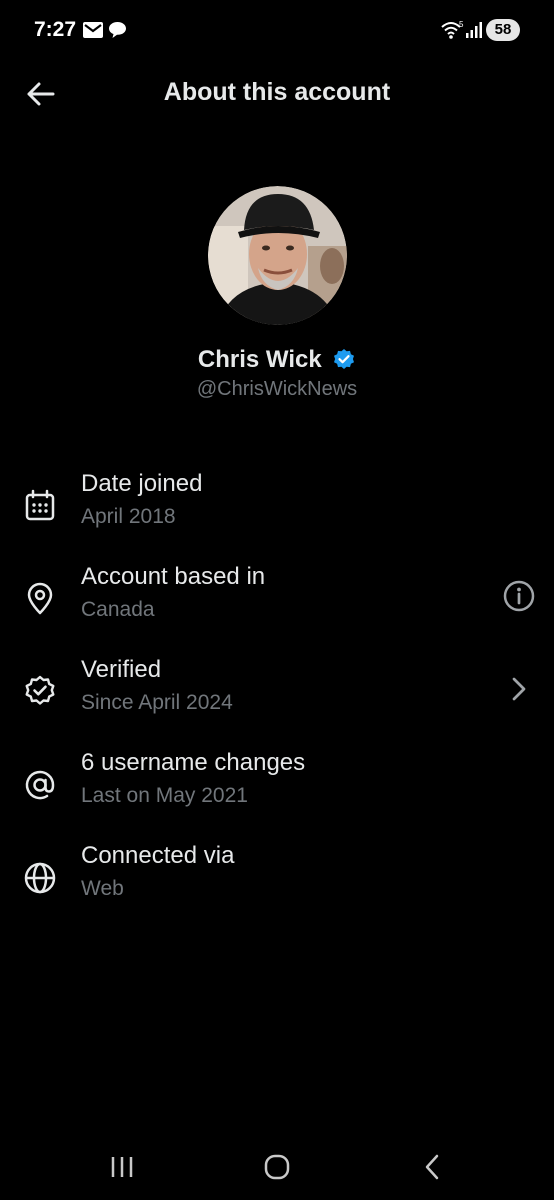 The height and width of the screenshot is (1200, 554). I want to click on profile-name-row: Chris Wick, so click(277, 360).